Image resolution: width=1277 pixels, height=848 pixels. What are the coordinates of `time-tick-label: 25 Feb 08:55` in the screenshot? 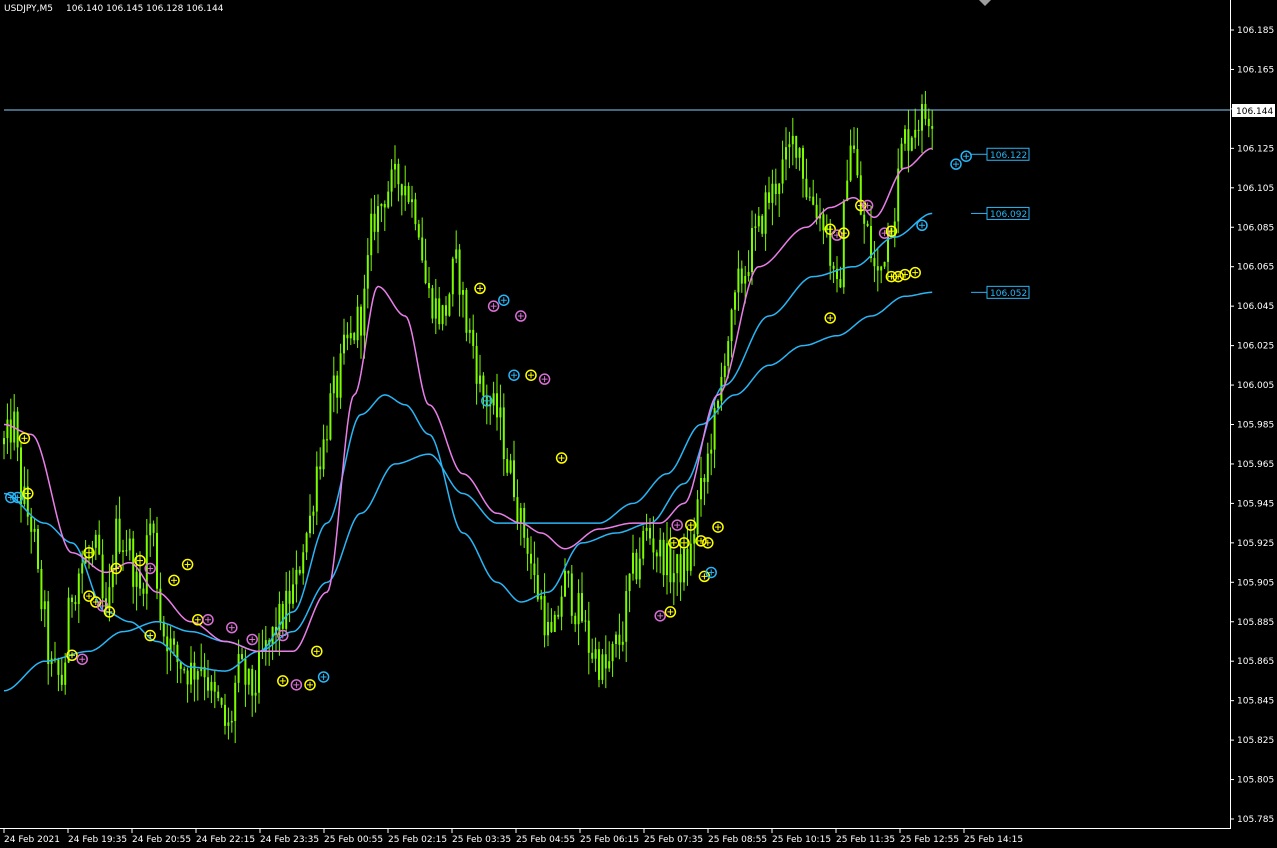 It's located at (737, 840).